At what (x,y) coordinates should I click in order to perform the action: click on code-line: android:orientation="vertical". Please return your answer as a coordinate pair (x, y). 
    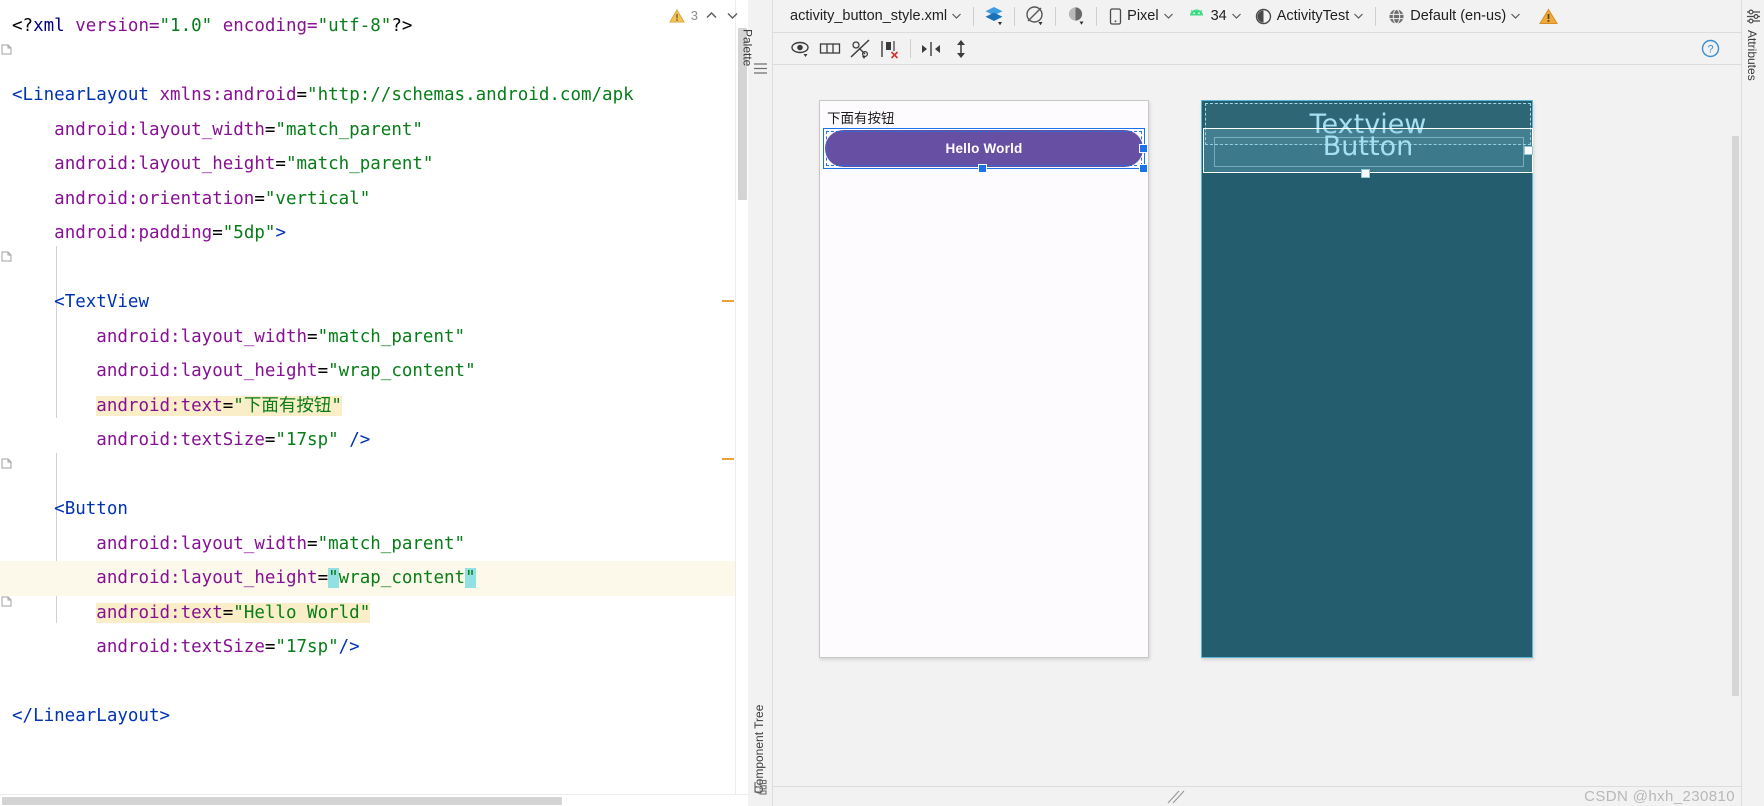
    Looking at the image, I should click on (374, 199).